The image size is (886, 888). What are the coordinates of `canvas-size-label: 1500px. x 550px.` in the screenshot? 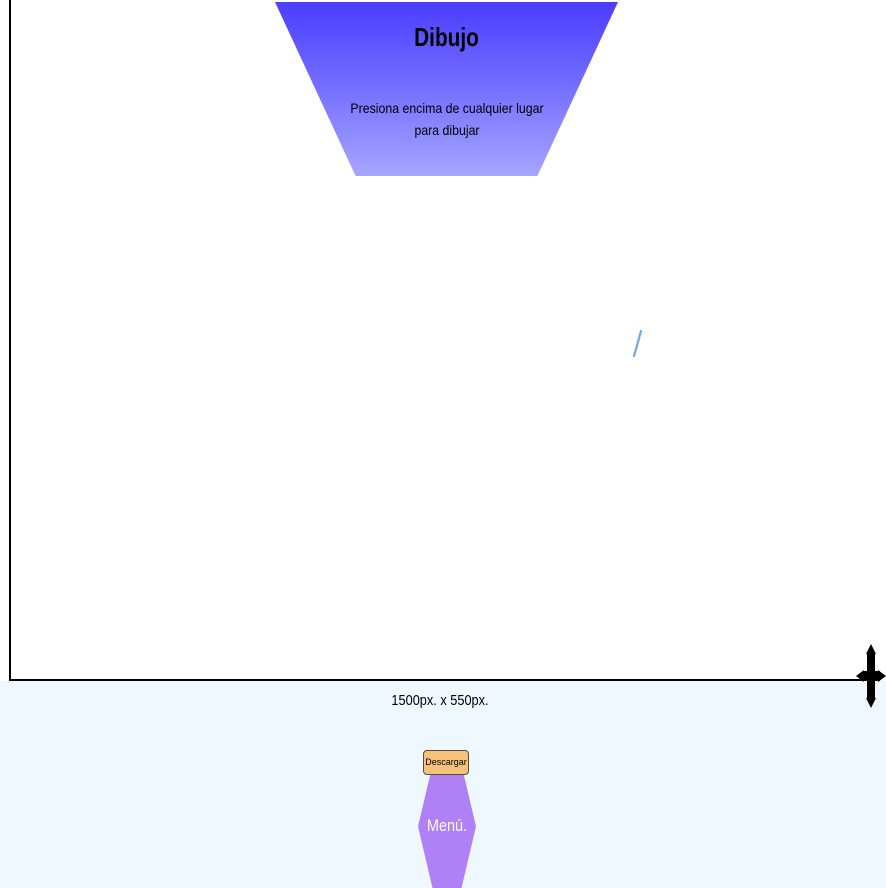 It's located at (440, 700).